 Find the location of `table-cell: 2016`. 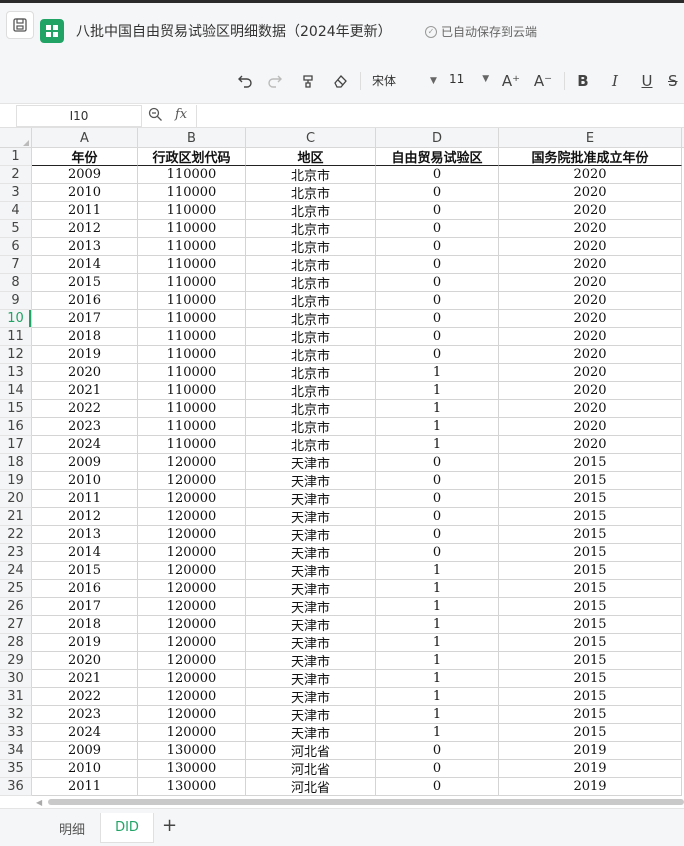

table-cell: 2016 is located at coordinates (85, 301).